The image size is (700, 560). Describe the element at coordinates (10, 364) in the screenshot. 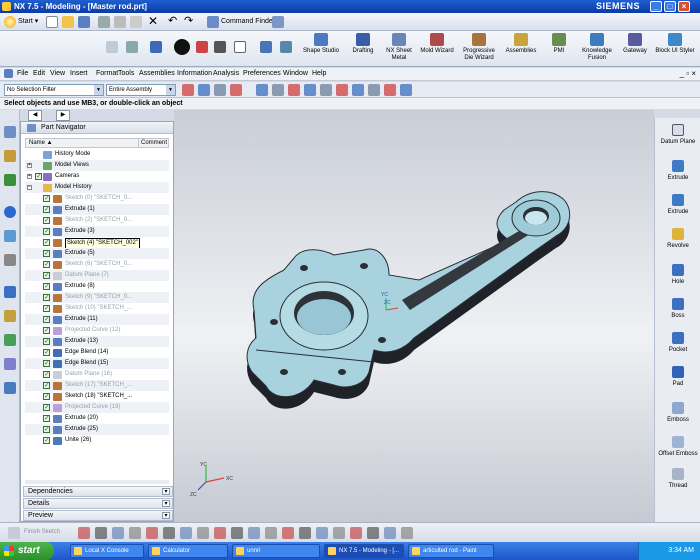

I see `system-scenes-icon` at that location.